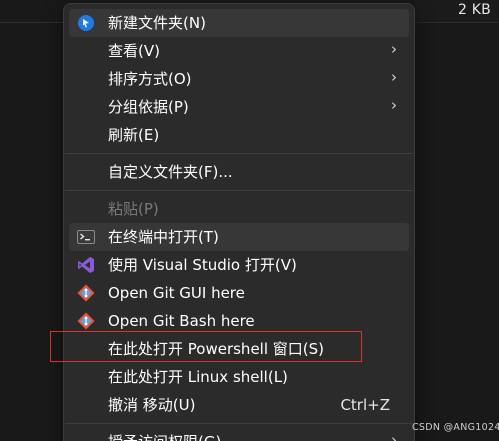  I want to click on menu-item-view: 查看(V) ›, so click(239, 51).